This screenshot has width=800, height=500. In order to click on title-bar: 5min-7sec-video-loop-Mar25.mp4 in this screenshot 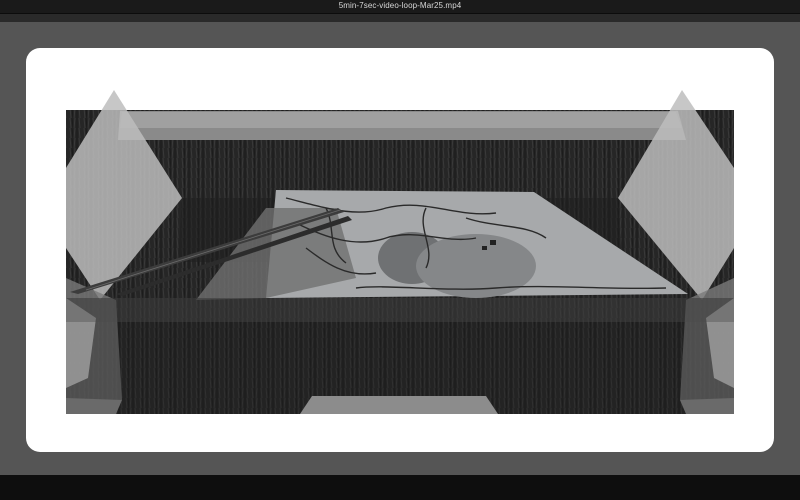, I will do `click(400, 7)`.